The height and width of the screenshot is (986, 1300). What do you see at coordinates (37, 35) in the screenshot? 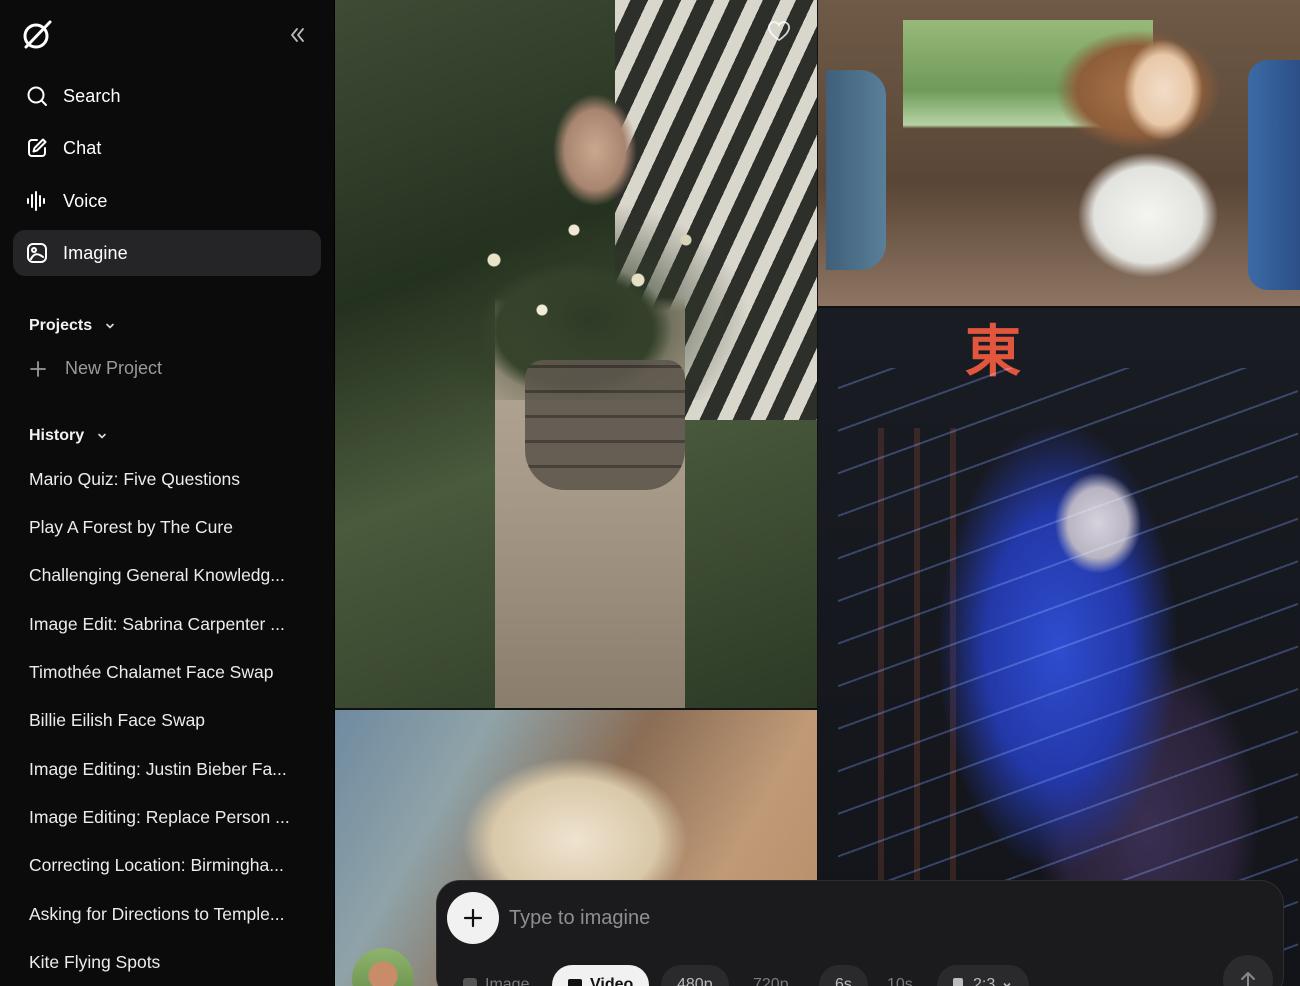
I see `logo-icon` at bounding box center [37, 35].